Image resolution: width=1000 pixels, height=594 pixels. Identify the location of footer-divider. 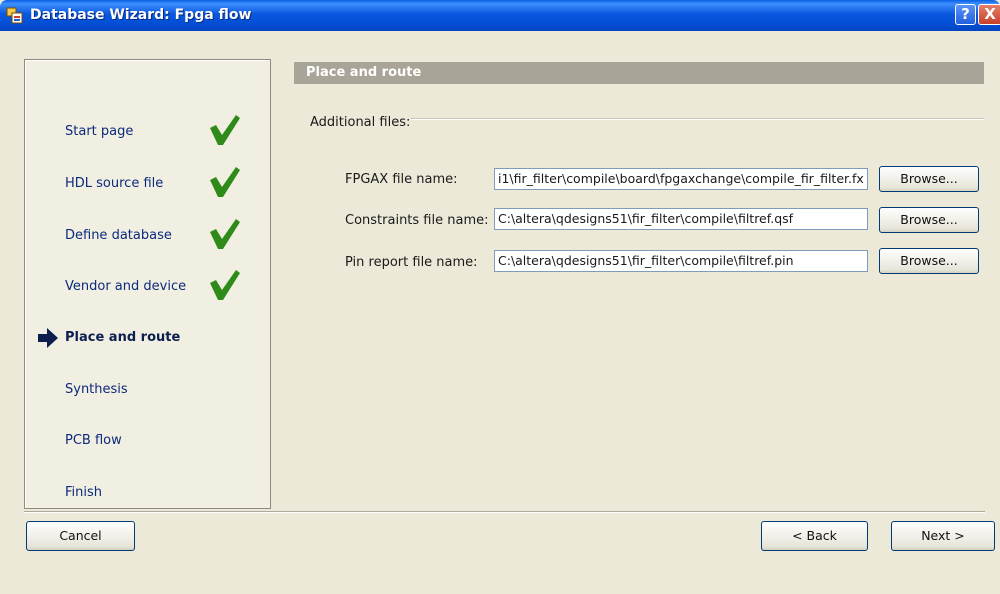
(504, 512).